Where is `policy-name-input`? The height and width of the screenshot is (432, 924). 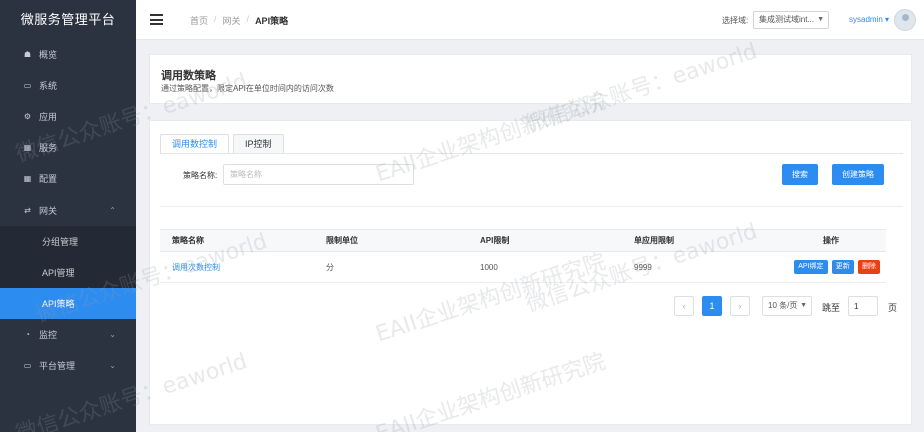
policy-name-input is located at coordinates (318, 174).